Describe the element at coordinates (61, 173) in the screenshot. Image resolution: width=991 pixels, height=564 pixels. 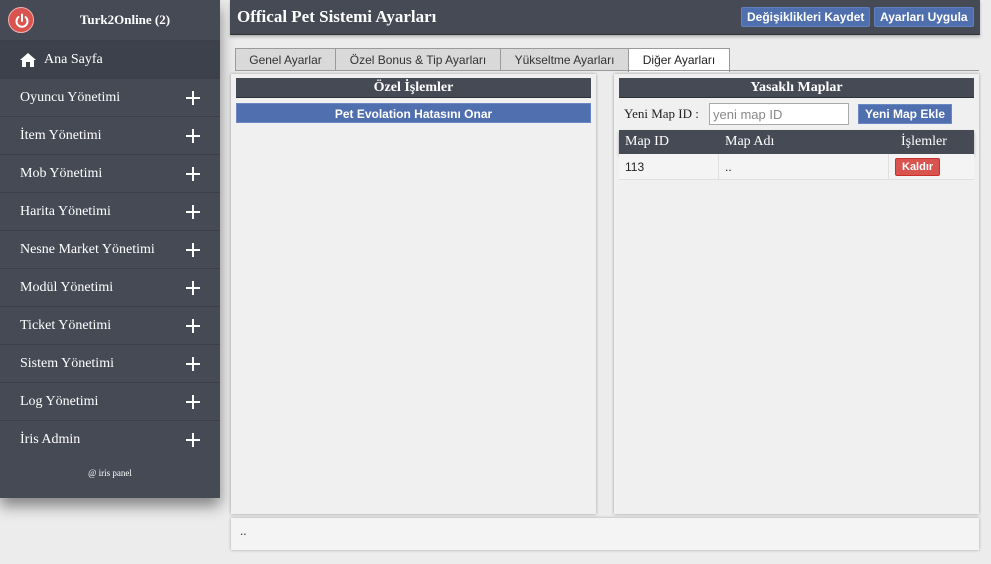
I see `sidebar-item-label: Mob Yönetimi` at that location.